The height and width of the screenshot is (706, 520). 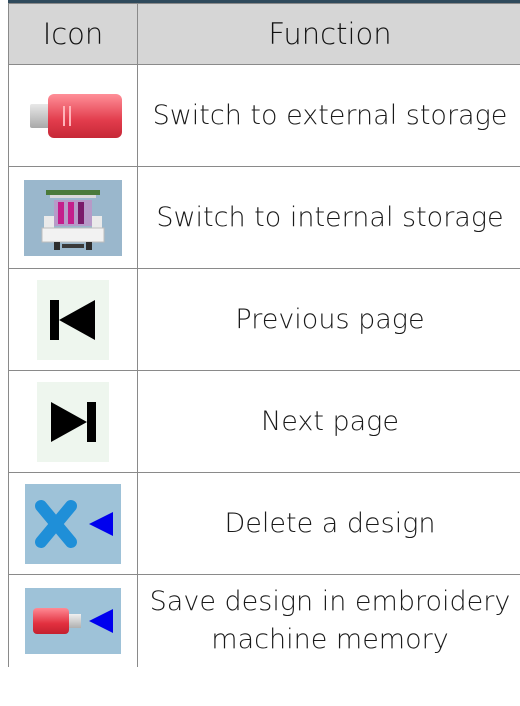 I want to click on table-row: Previous page, so click(x=264, y=319).